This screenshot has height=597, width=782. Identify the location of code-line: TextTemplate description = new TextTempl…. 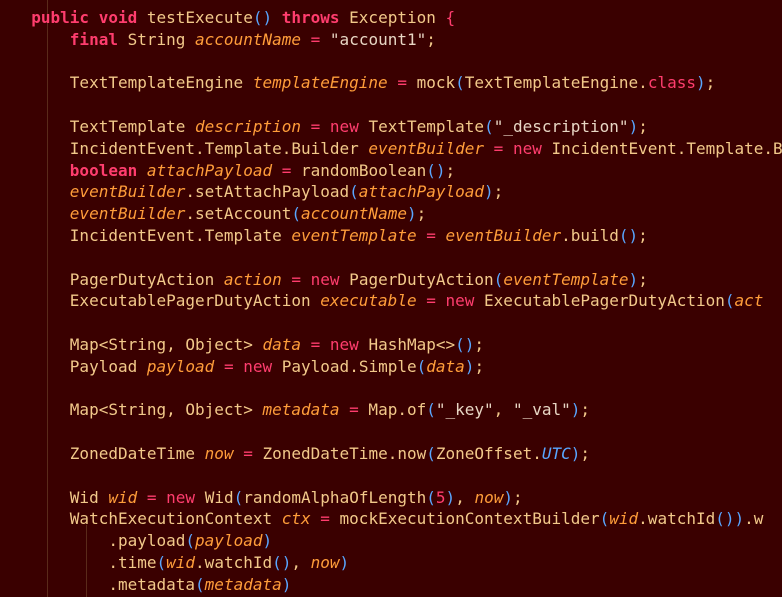
(397, 127).